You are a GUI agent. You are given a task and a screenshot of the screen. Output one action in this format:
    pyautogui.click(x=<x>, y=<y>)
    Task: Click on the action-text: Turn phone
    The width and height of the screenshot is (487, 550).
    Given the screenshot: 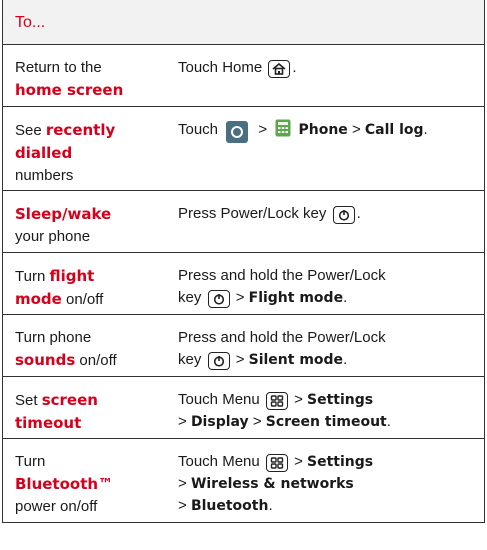 What is the action you would take?
    pyautogui.click(x=53, y=337)
    